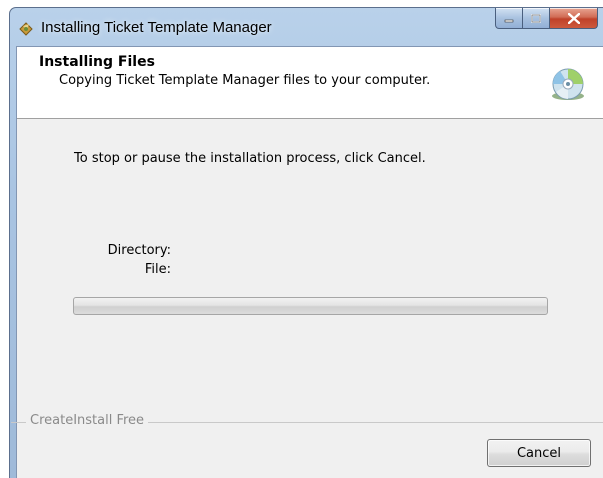 The width and height of the screenshot is (603, 478). Describe the element at coordinates (139, 250) in the screenshot. I see `directory-label: Directory:` at that location.